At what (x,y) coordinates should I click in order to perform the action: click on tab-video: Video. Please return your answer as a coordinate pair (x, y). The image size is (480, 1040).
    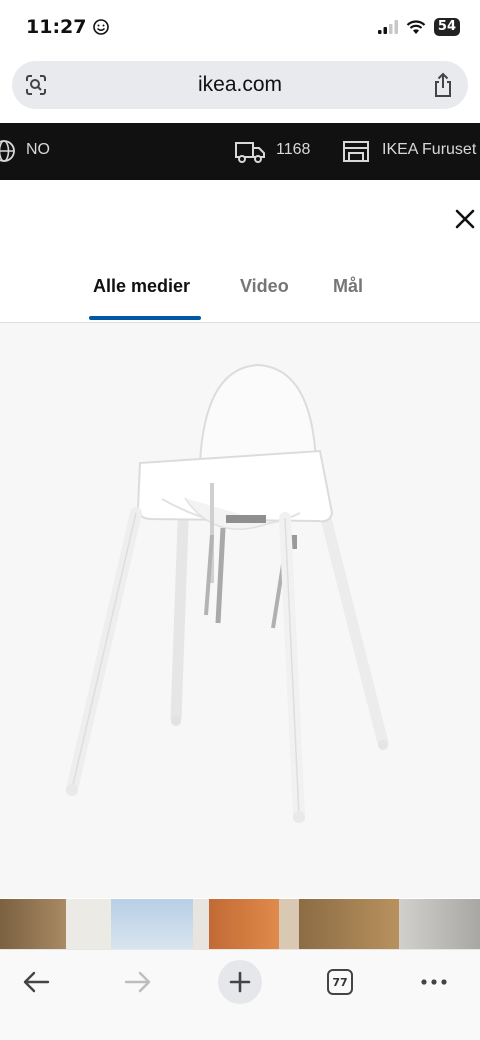
    Looking at the image, I should click on (264, 286).